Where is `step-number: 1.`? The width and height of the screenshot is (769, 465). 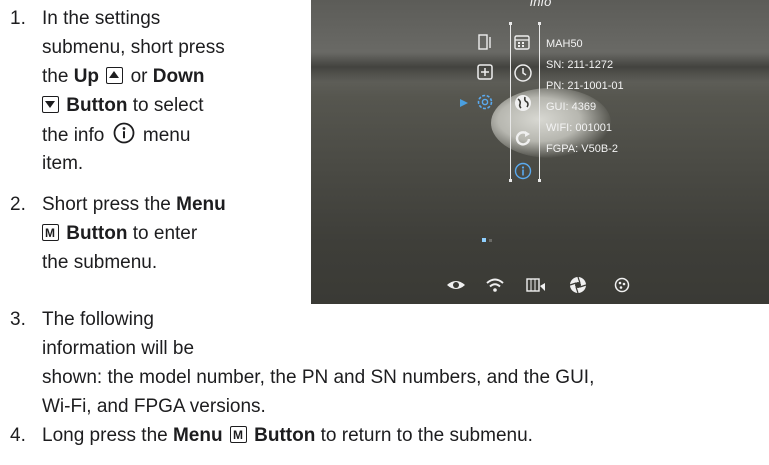
step-number: 1. is located at coordinates (18, 18).